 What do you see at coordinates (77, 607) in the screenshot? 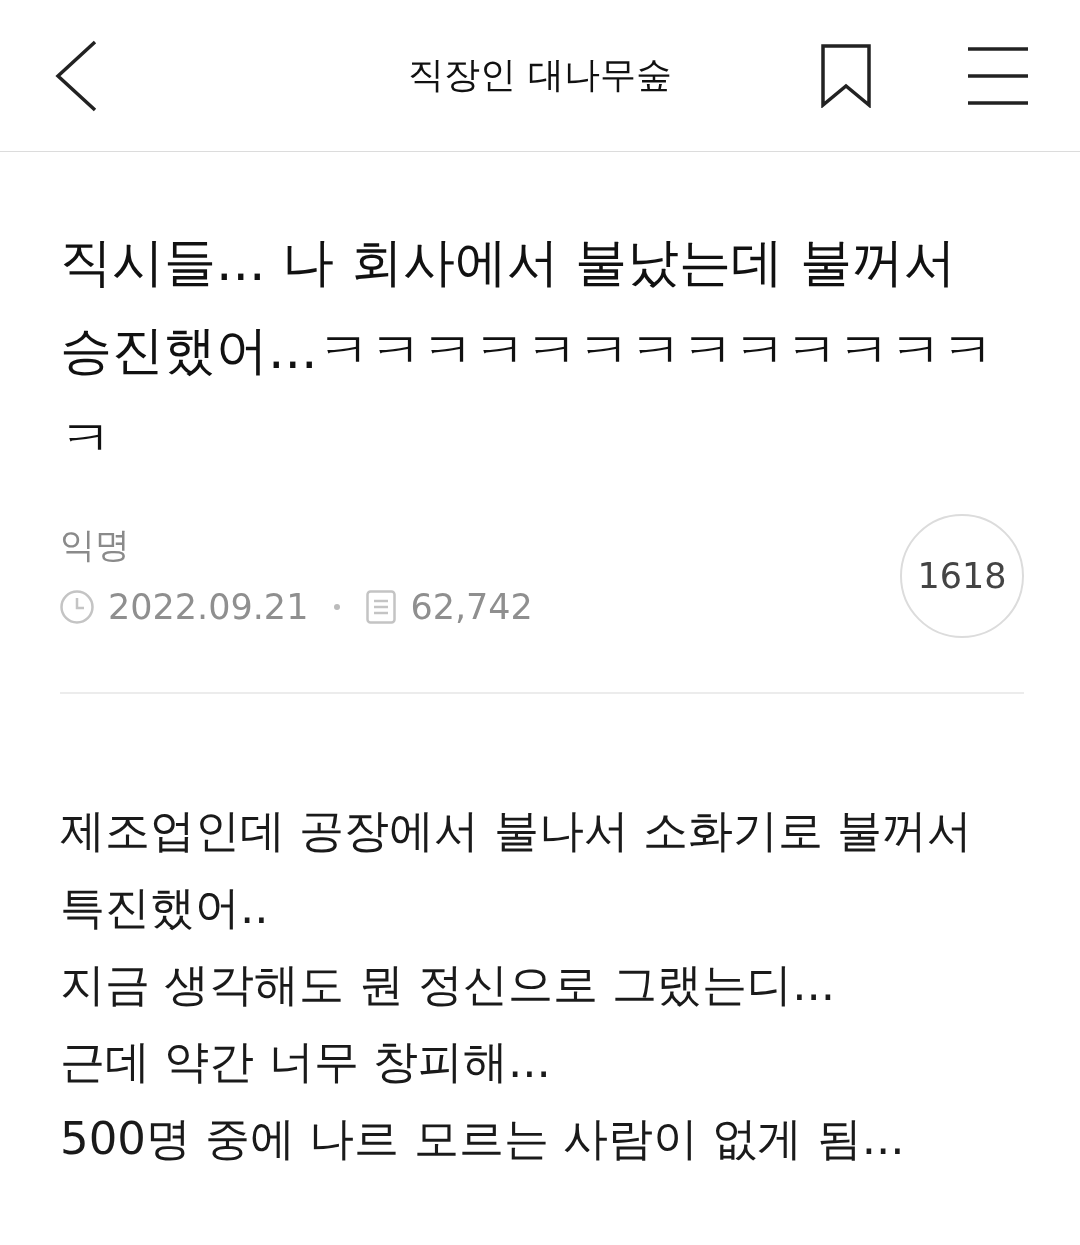
I see `clock-icon` at bounding box center [77, 607].